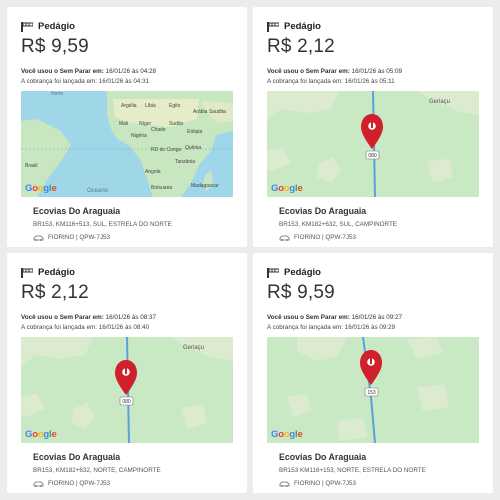 Image resolution: width=500 pixels, height=500 pixels. Describe the element at coordinates (193, 148) in the screenshot. I see `map-label: Quênia` at that location.